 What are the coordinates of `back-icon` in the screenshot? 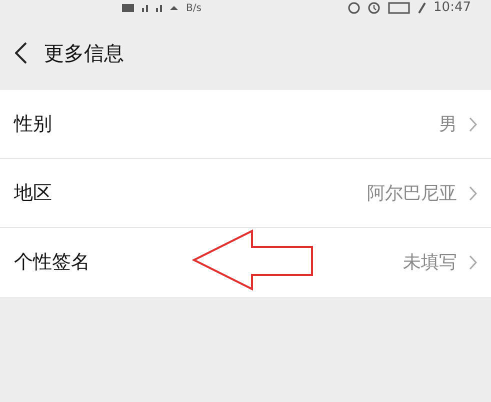 It's located at (21, 53).